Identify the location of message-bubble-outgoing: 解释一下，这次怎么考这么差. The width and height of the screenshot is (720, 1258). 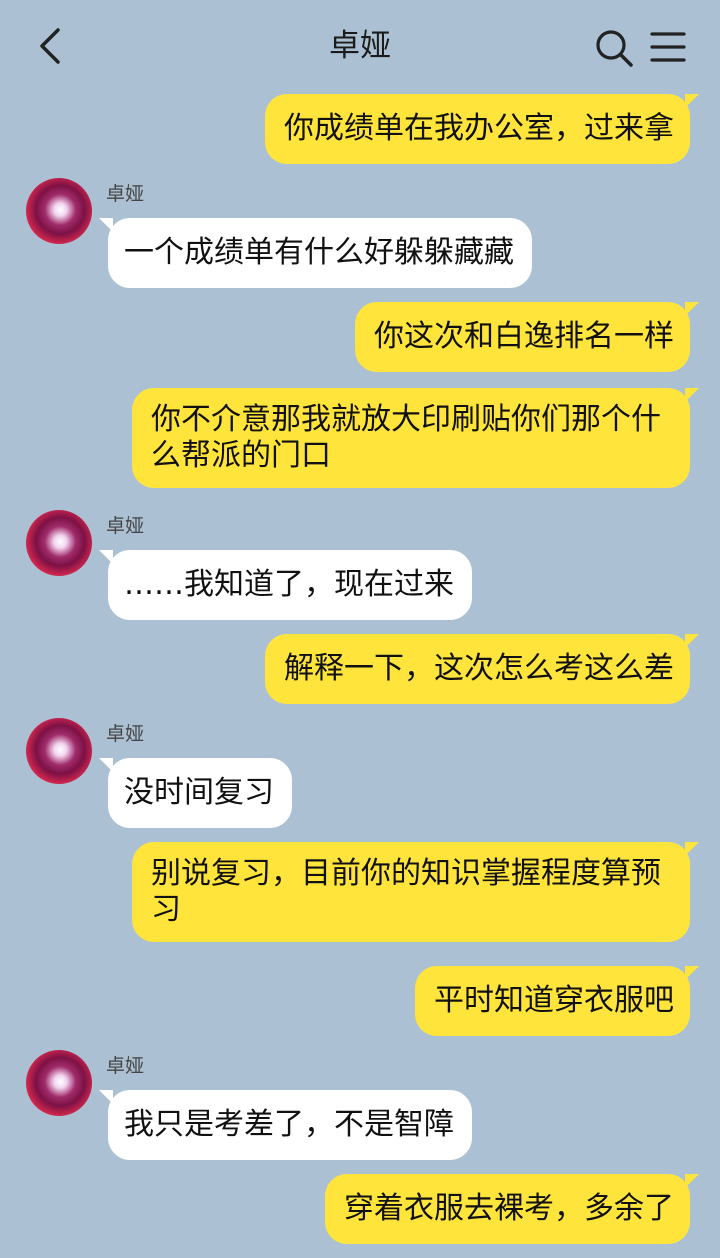
(482, 669).